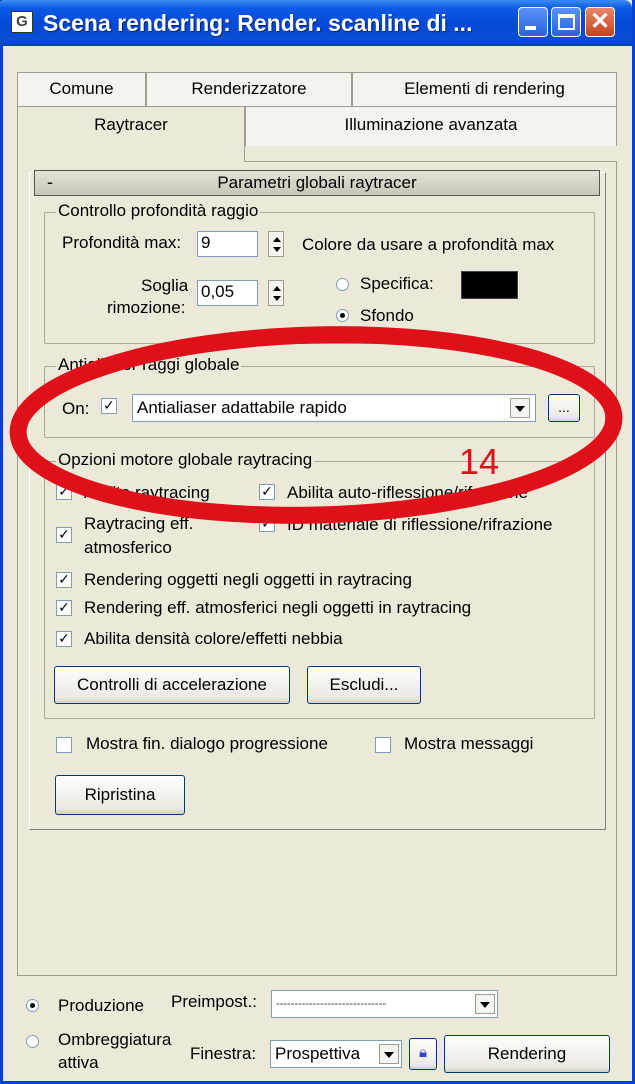 This screenshot has height=1084, width=635. Describe the element at coordinates (520, 408) in the screenshot. I see `antialias-dropdown-icon` at that location.